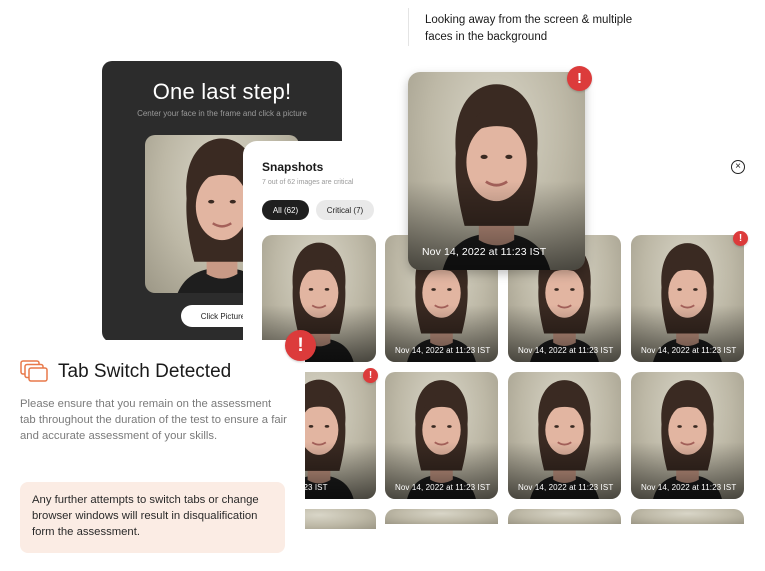 This screenshot has height=571, width=765. What do you see at coordinates (34, 371) in the screenshot?
I see `tabs-icon` at bounding box center [34, 371].